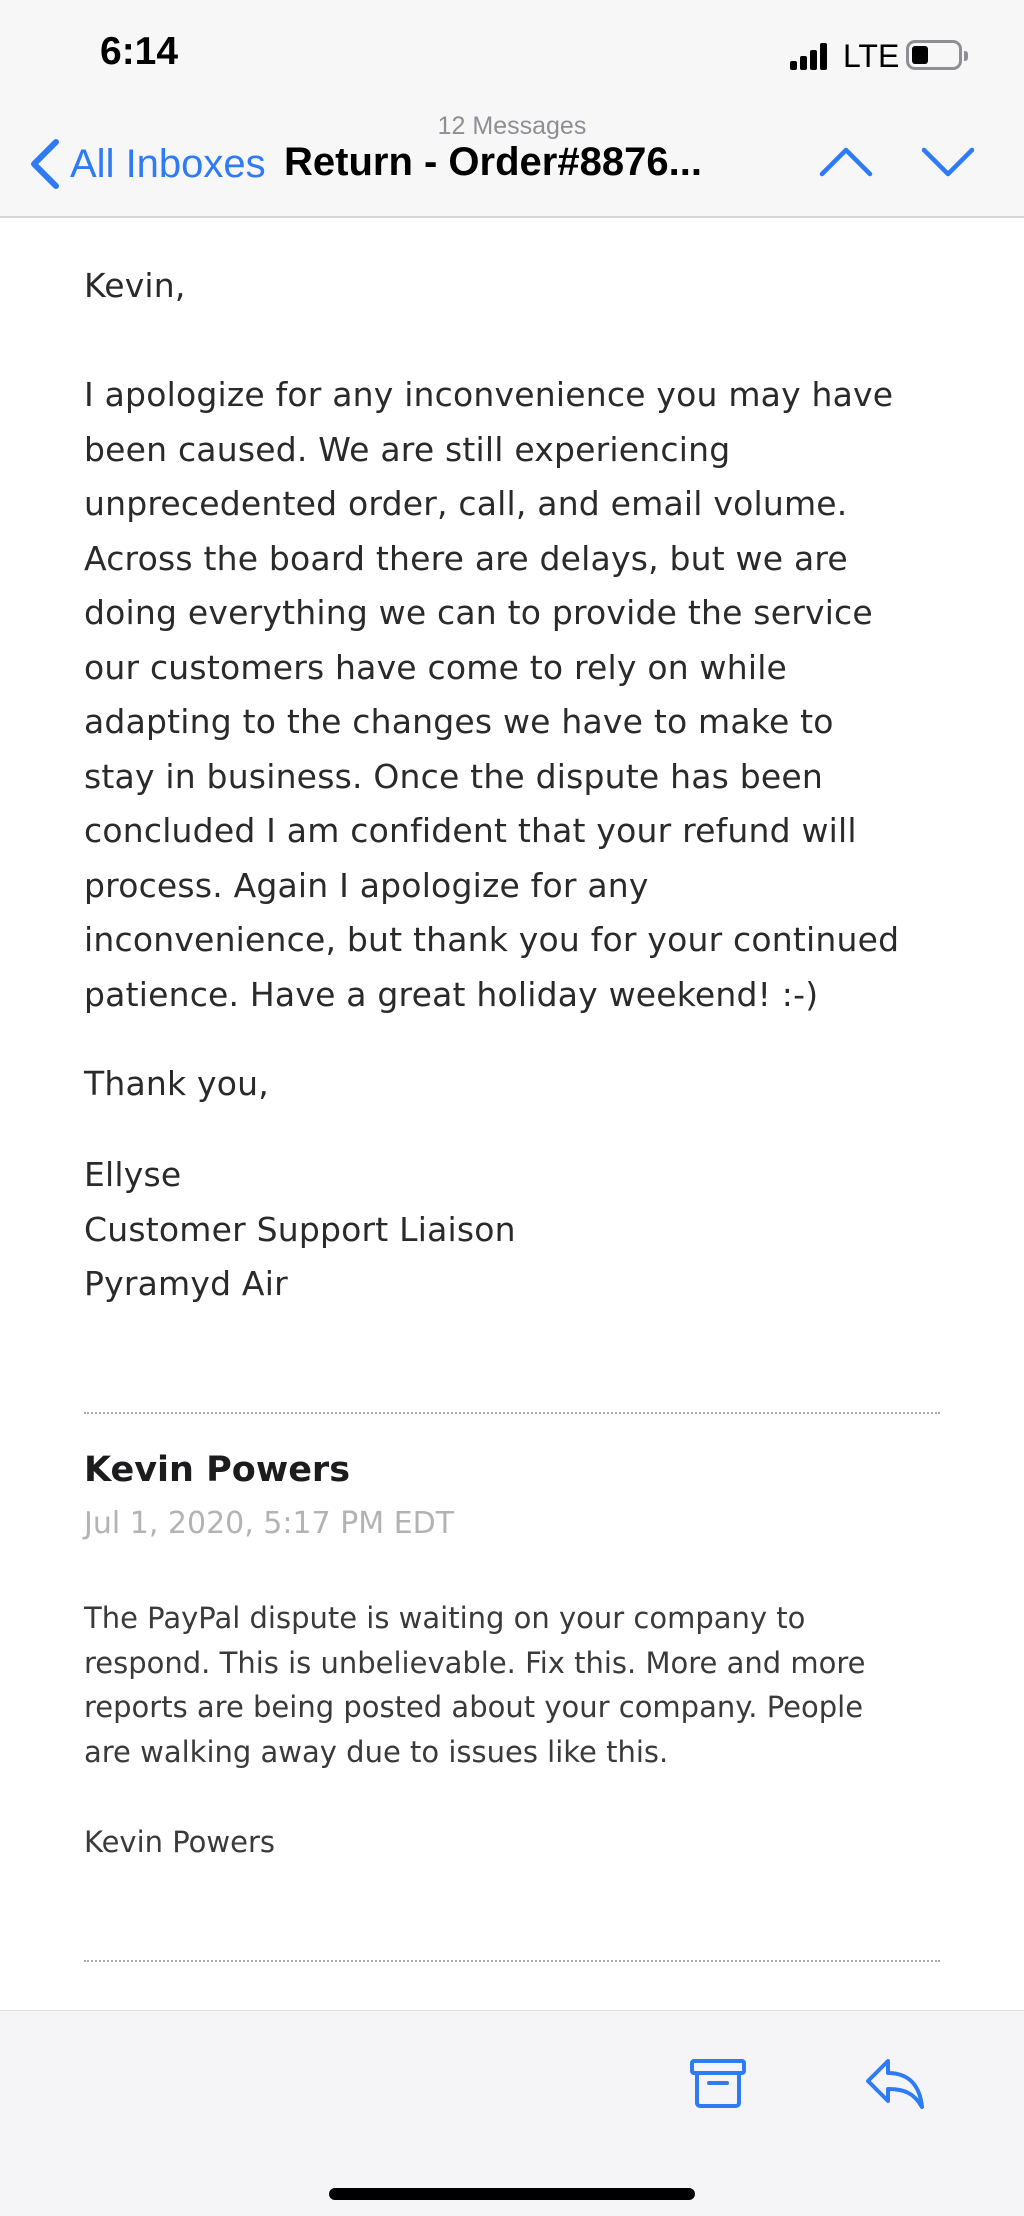 Image resolution: width=1024 pixels, height=2216 pixels. What do you see at coordinates (45, 164) in the screenshot?
I see `chevron-left-icon` at bounding box center [45, 164].